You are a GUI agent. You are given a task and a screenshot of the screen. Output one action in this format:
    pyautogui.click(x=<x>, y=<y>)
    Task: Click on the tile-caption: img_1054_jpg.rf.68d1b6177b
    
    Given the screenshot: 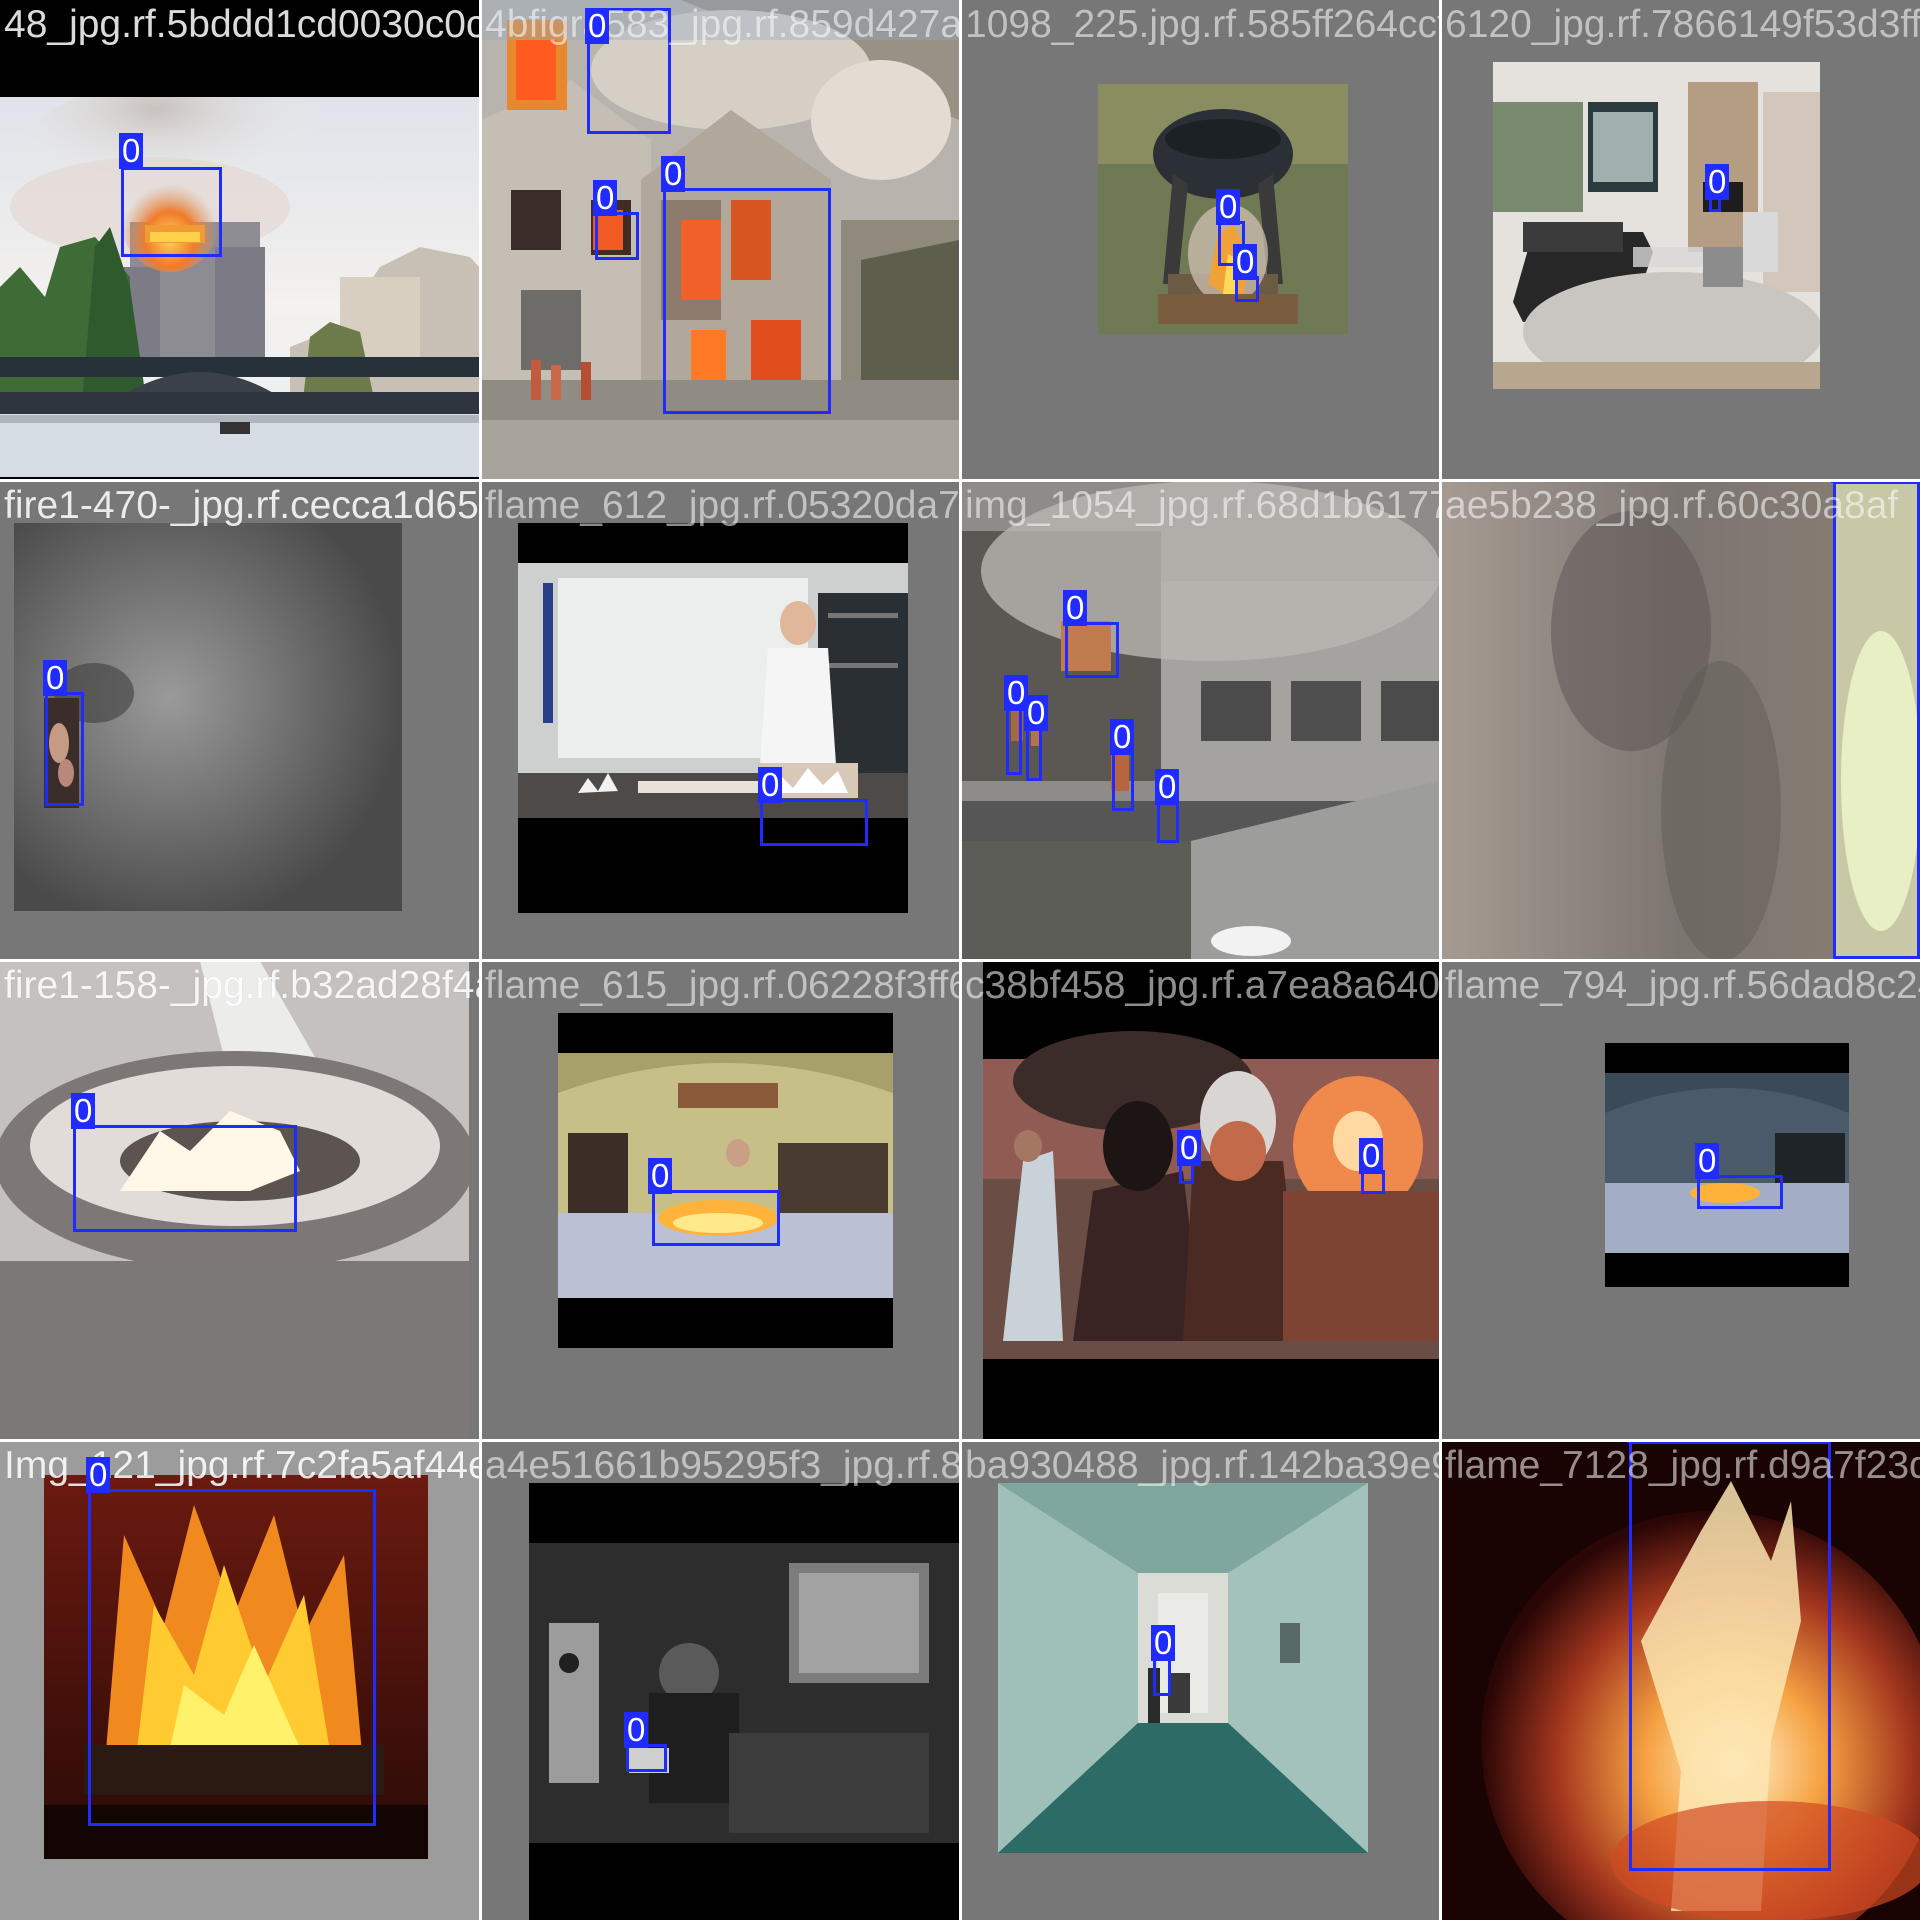 What is the action you would take?
    pyautogui.click(x=1202, y=505)
    